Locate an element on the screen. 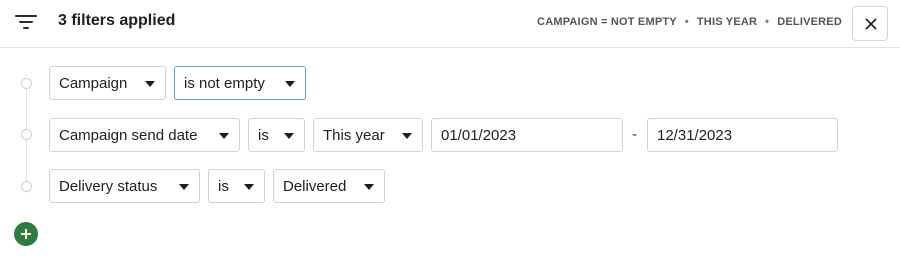 This screenshot has height=260, width=900. operator-select: is not empty is located at coordinates (240, 83).